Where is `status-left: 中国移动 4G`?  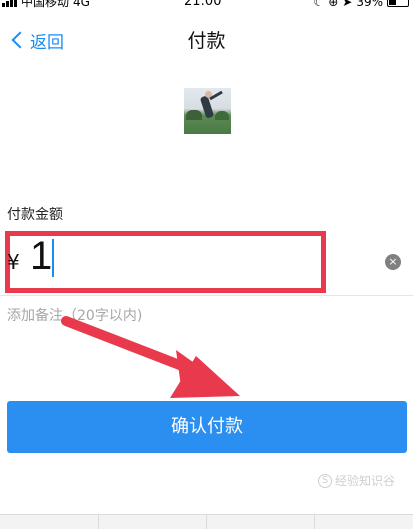
status-left: 中国移动 4G is located at coordinates (46, 4).